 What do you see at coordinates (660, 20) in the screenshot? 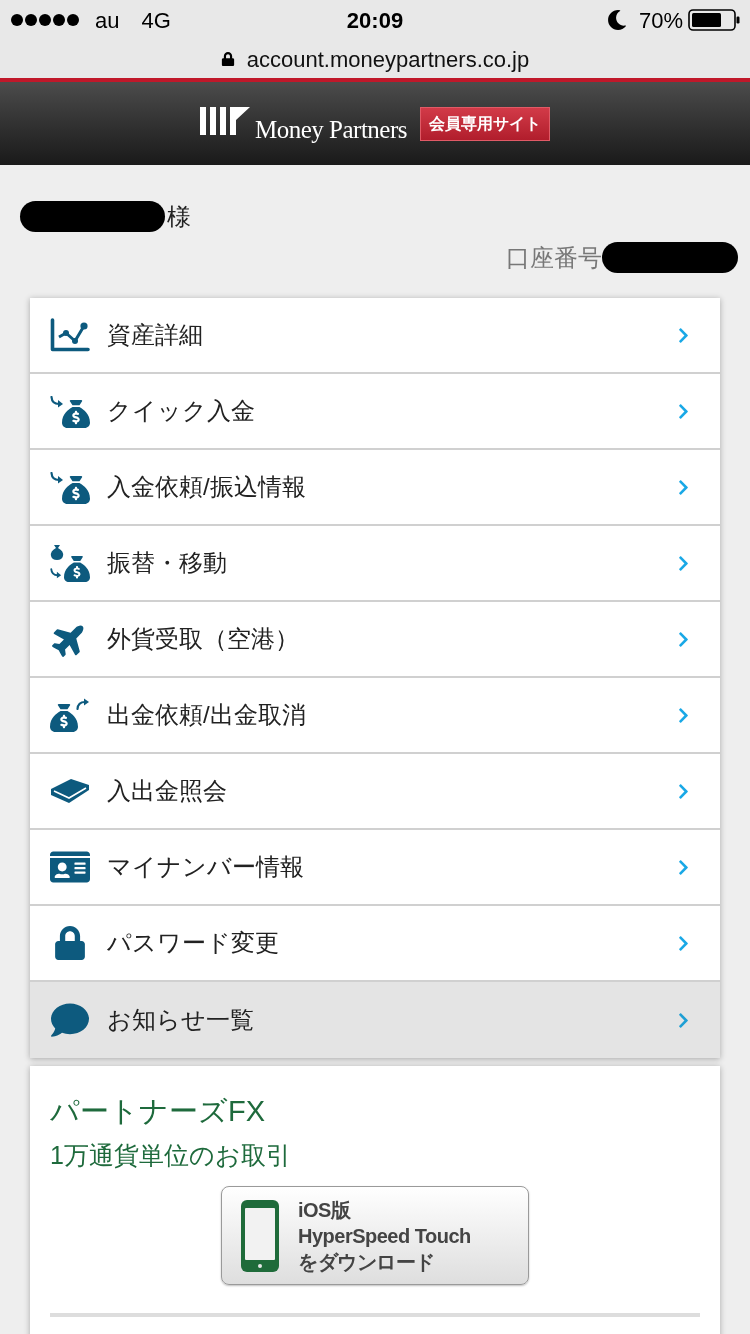
I see `battery-percent: 70%` at bounding box center [660, 20].